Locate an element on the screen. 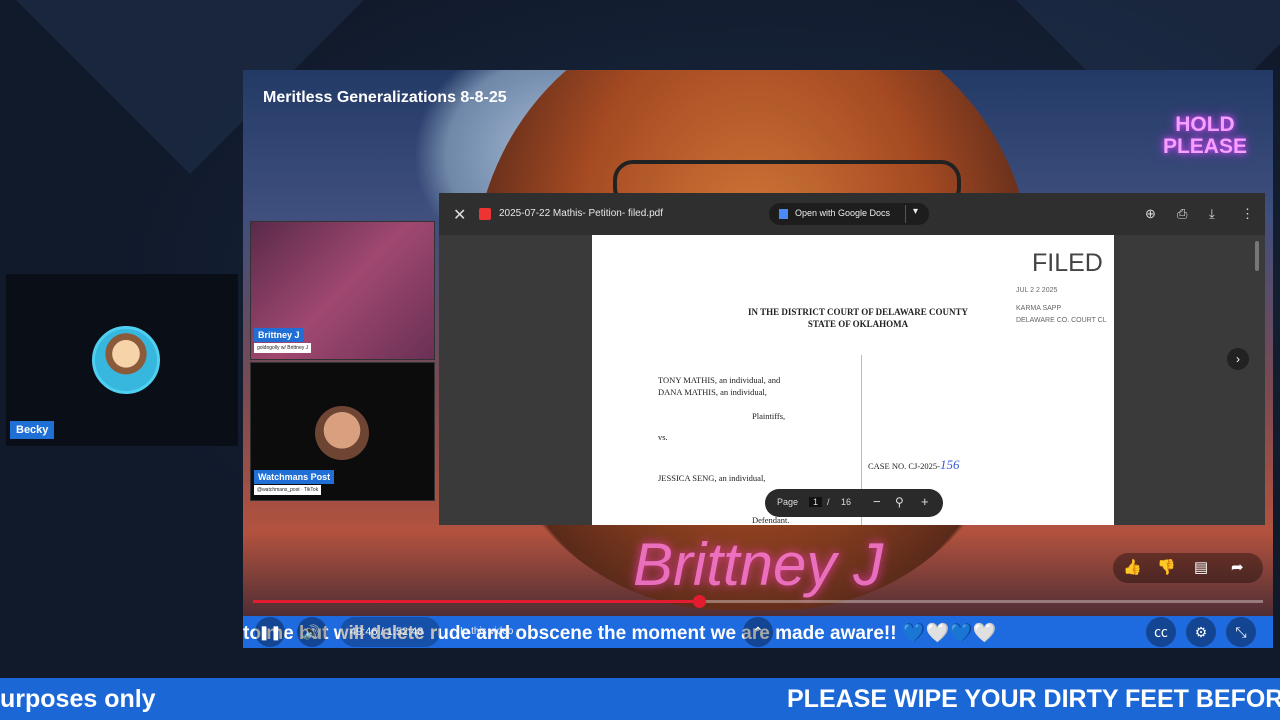 This screenshot has width=1280, height=720. stamp-date: JUL 2 2 2025 is located at coordinates (1037, 290).